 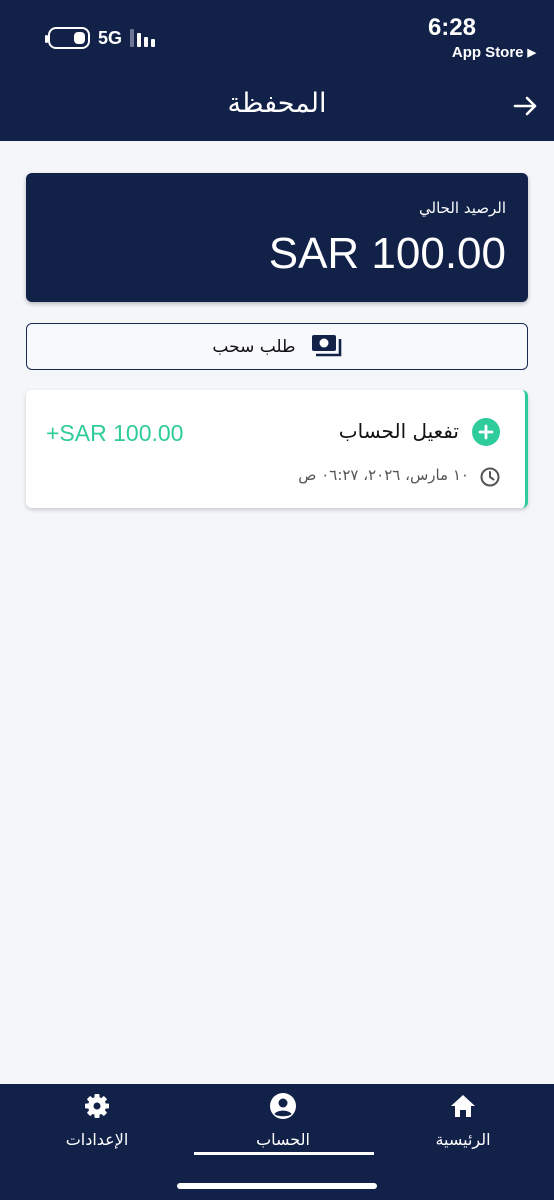 I want to click on plus-circle-icon, so click(x=486, y=432).